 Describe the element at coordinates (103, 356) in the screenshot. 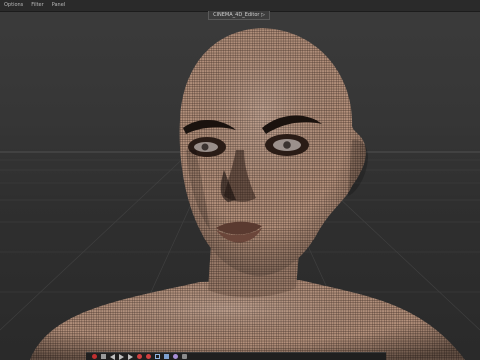

I see `stop-icon` at that location.